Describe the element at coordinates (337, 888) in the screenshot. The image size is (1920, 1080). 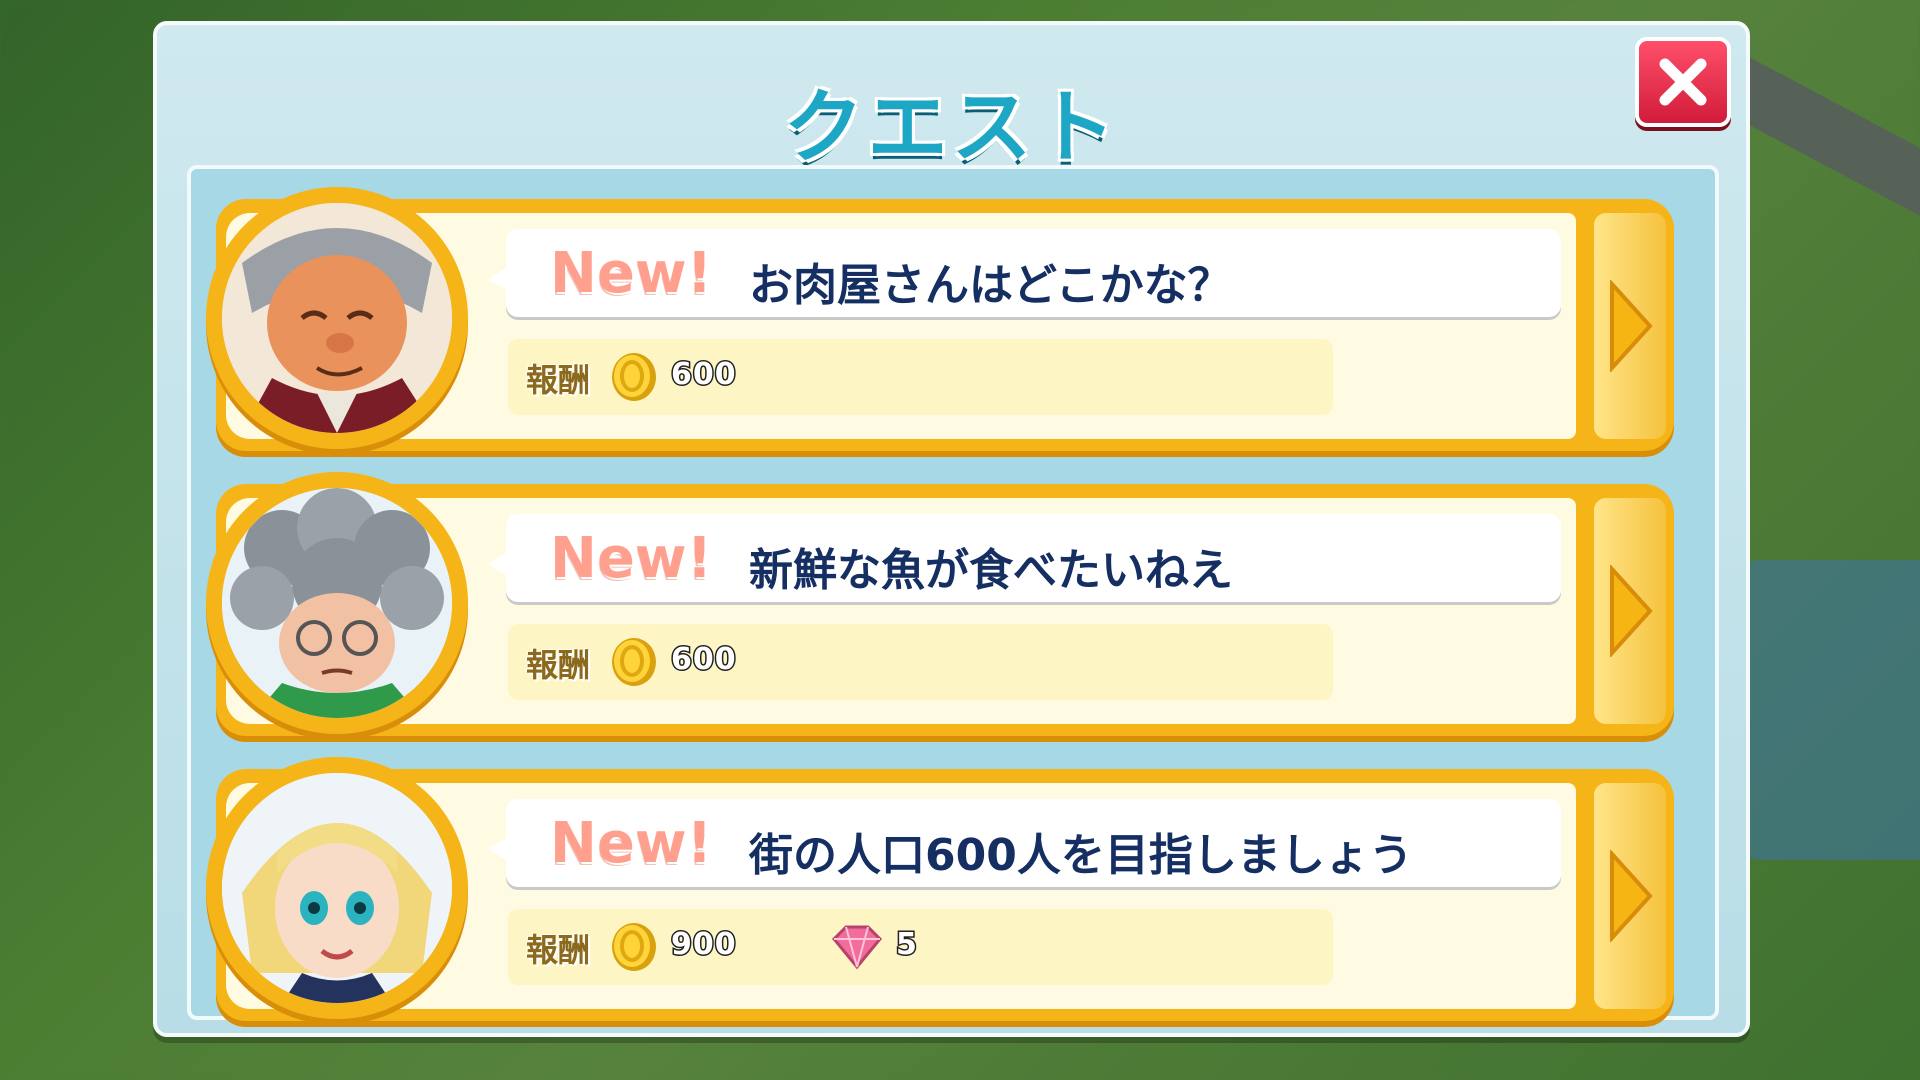
I see `police-girl-avatar` at that location.